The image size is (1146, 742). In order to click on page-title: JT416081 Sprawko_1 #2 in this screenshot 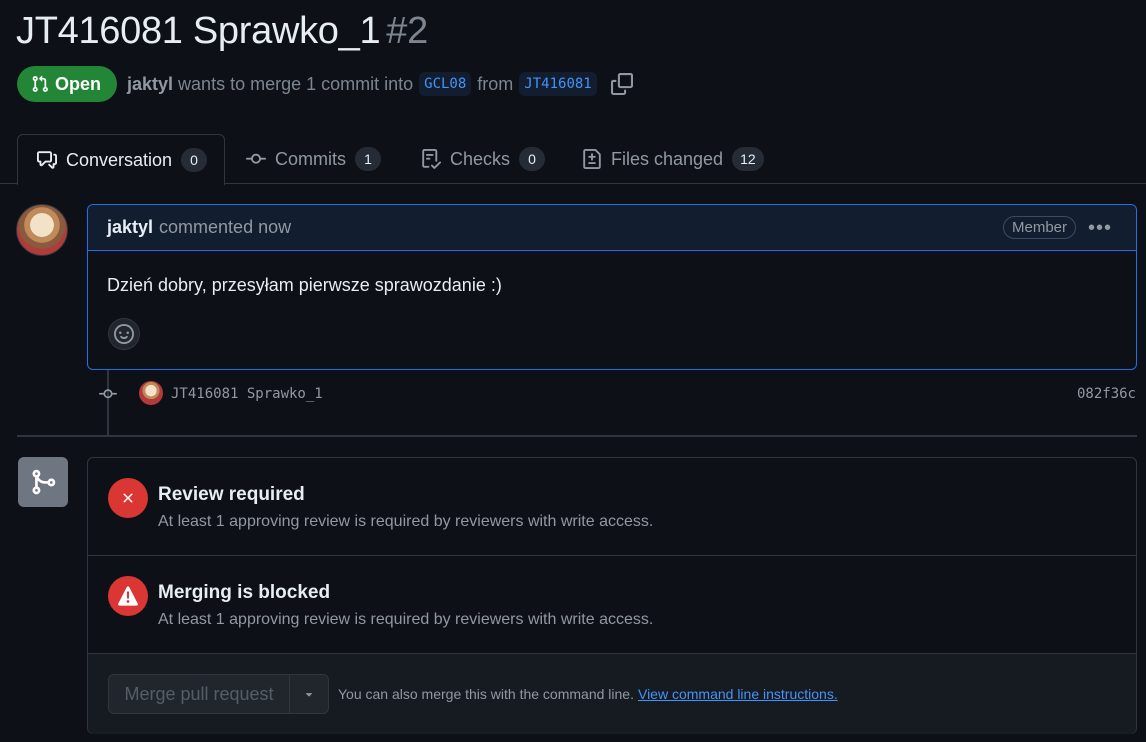, I will do `click(222, 31)`.